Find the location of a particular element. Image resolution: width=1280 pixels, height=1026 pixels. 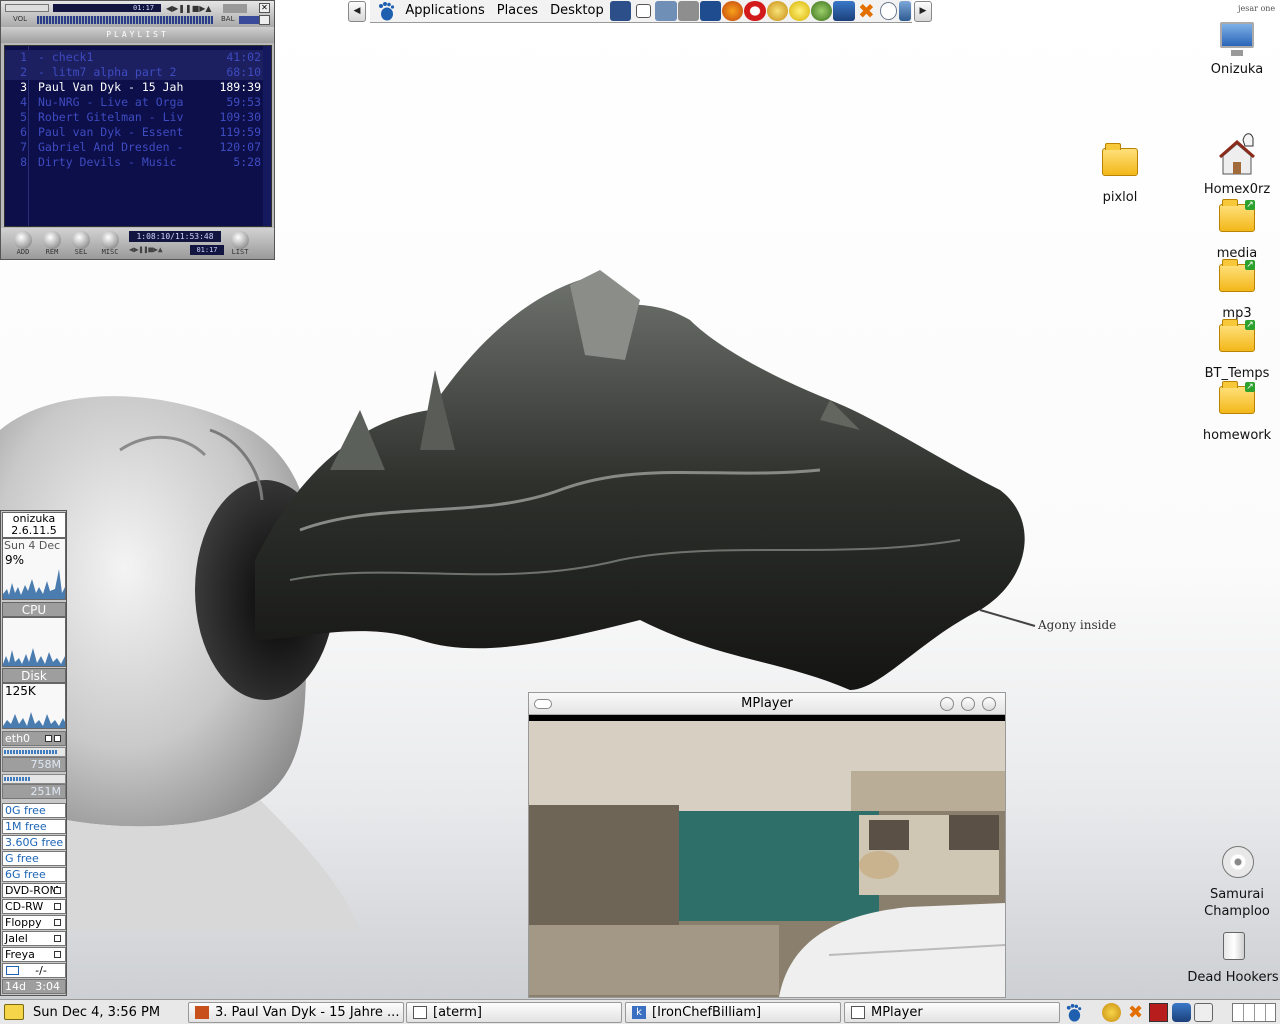

applet-tray-icon is located at coordinates (1203, 1012).